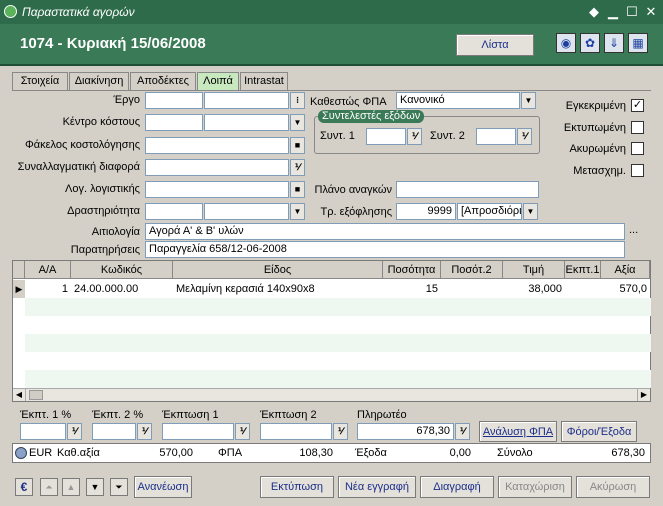 This screenshot has width=663, height=506. What do you see at coordinates (614, 43) in the screenshot?
I see `download-icon: ⇓` at bounding box center [614, 43].